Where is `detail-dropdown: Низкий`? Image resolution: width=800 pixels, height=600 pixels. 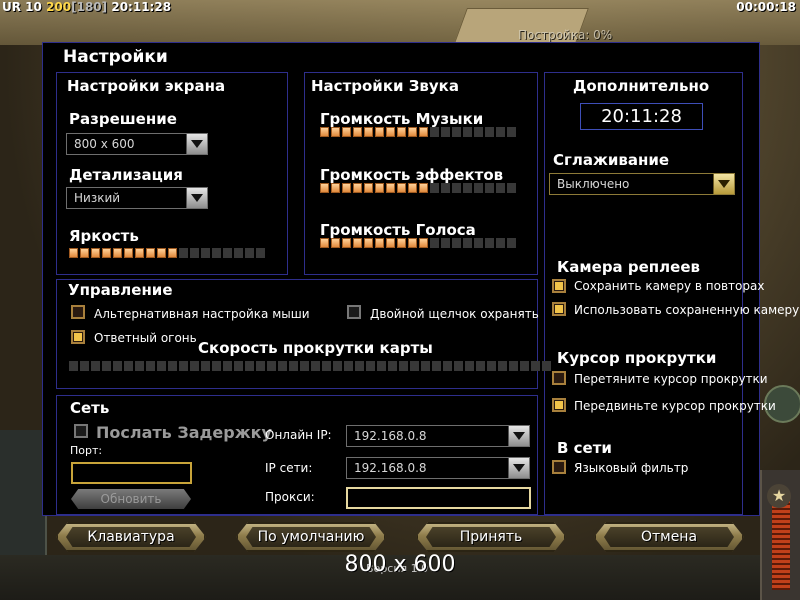
detail-dropdown: Низкий is located at coordinates (137, 198).